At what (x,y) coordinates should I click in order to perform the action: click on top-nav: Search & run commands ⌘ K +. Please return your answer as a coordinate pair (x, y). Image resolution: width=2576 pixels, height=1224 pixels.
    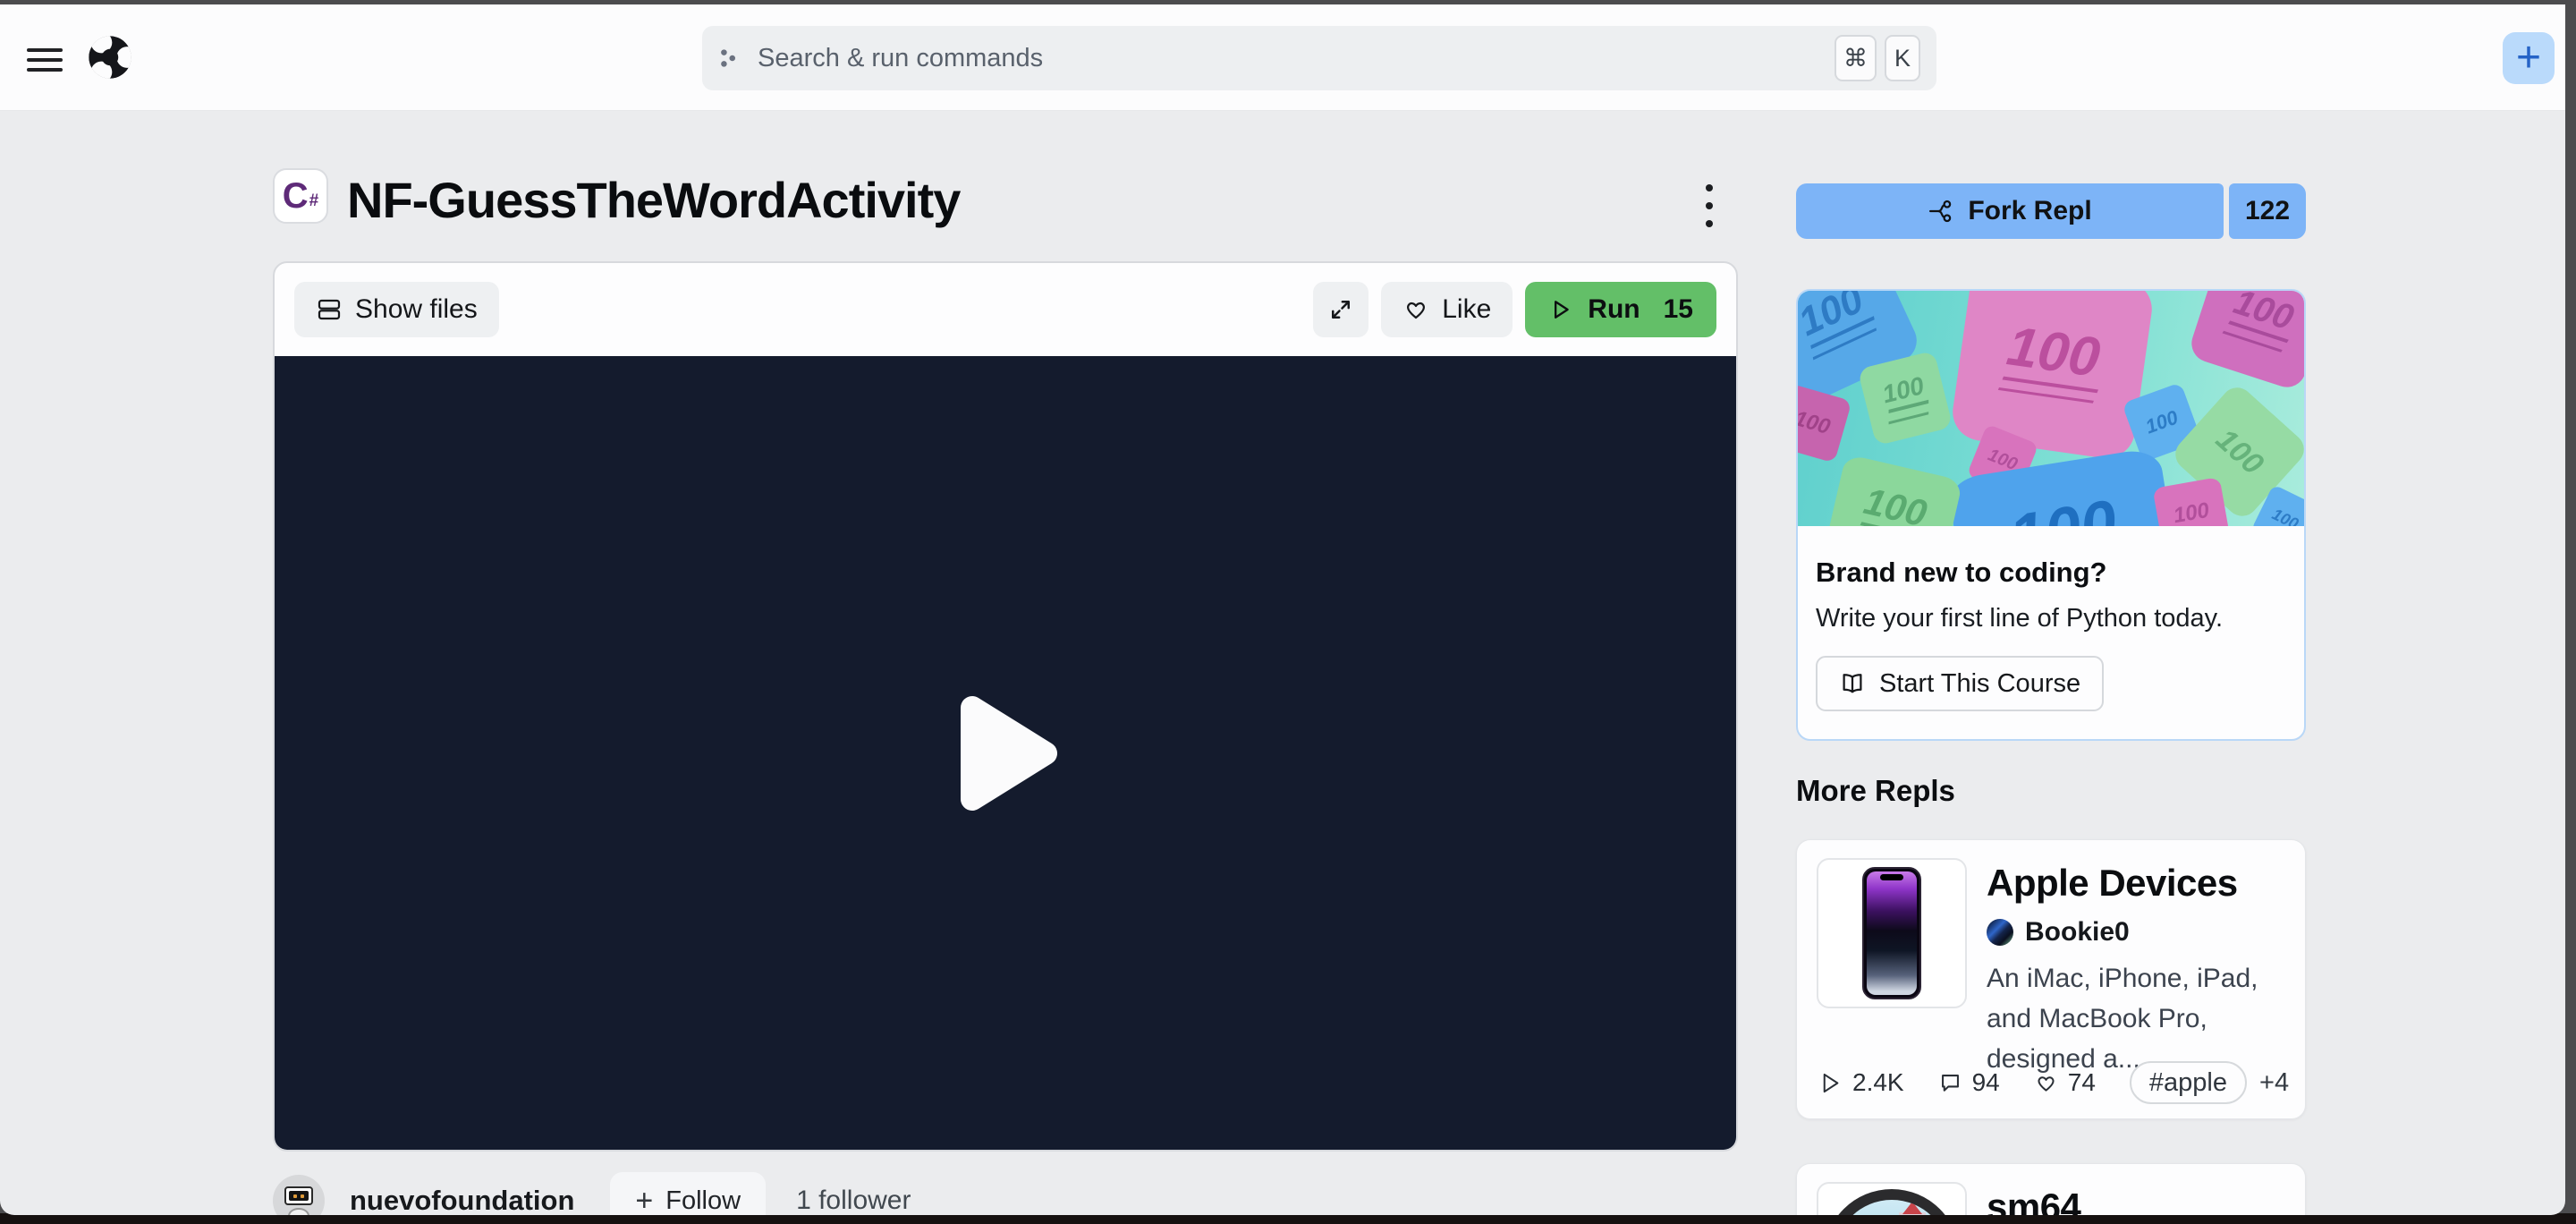
    Looking at the image, I should click on (1282, 57).